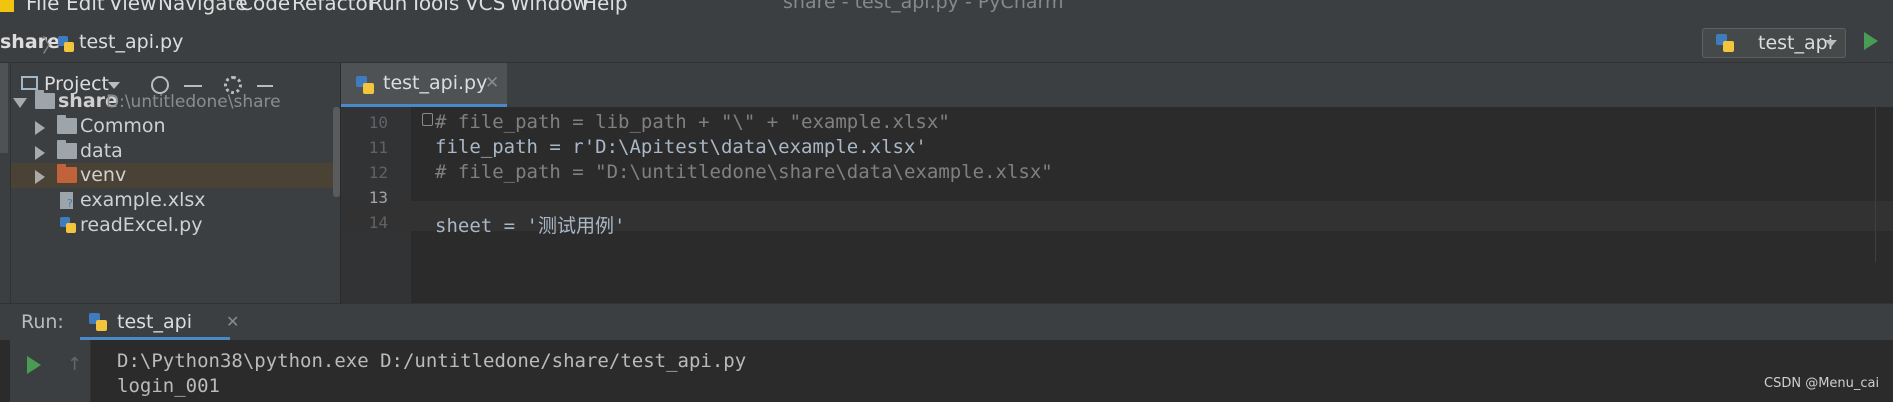 The image size is (1893, 402). What do you see at coordinates (123, 126) in the screenshot?
I see `tree-item-label: Common` at bounding box center [123, 126].